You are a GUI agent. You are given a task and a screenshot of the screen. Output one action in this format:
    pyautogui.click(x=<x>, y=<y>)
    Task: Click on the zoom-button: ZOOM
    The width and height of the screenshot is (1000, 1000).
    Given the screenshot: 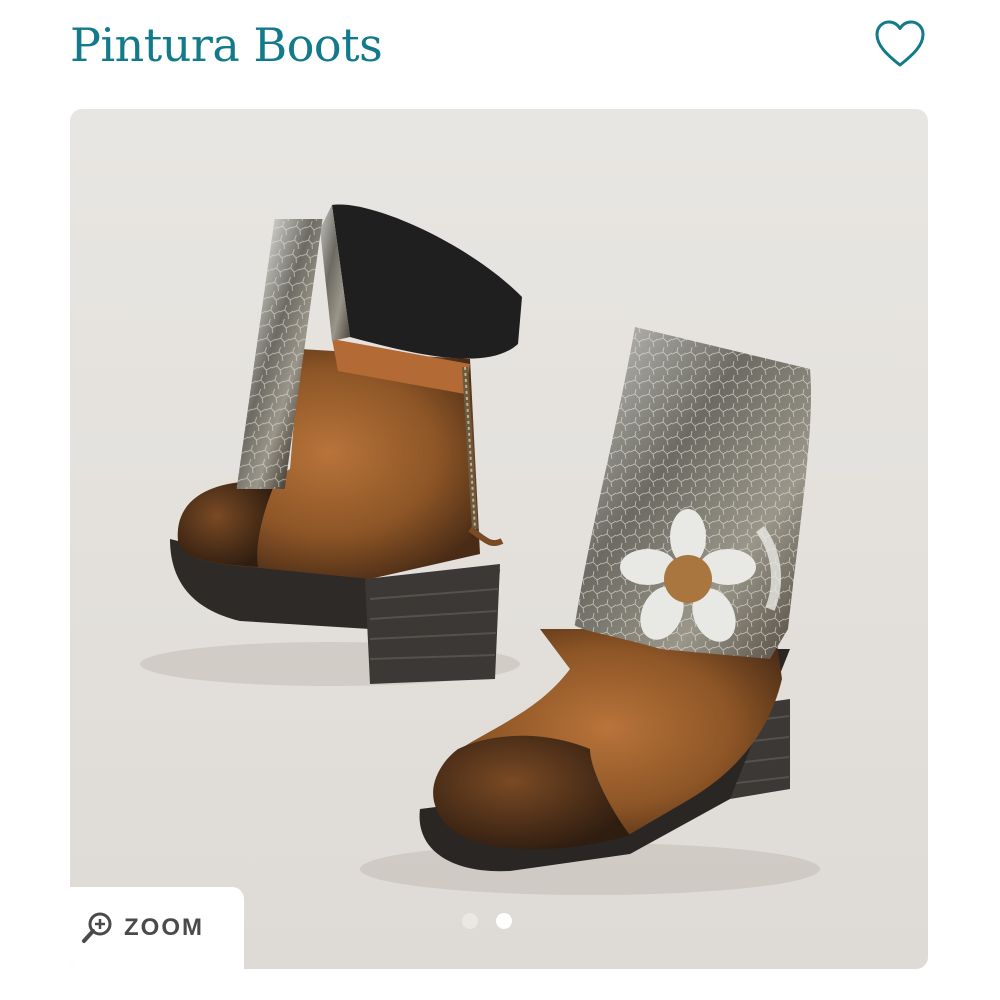 What is the action you would take?
    pyautogui.click(x=157, y=928)
    